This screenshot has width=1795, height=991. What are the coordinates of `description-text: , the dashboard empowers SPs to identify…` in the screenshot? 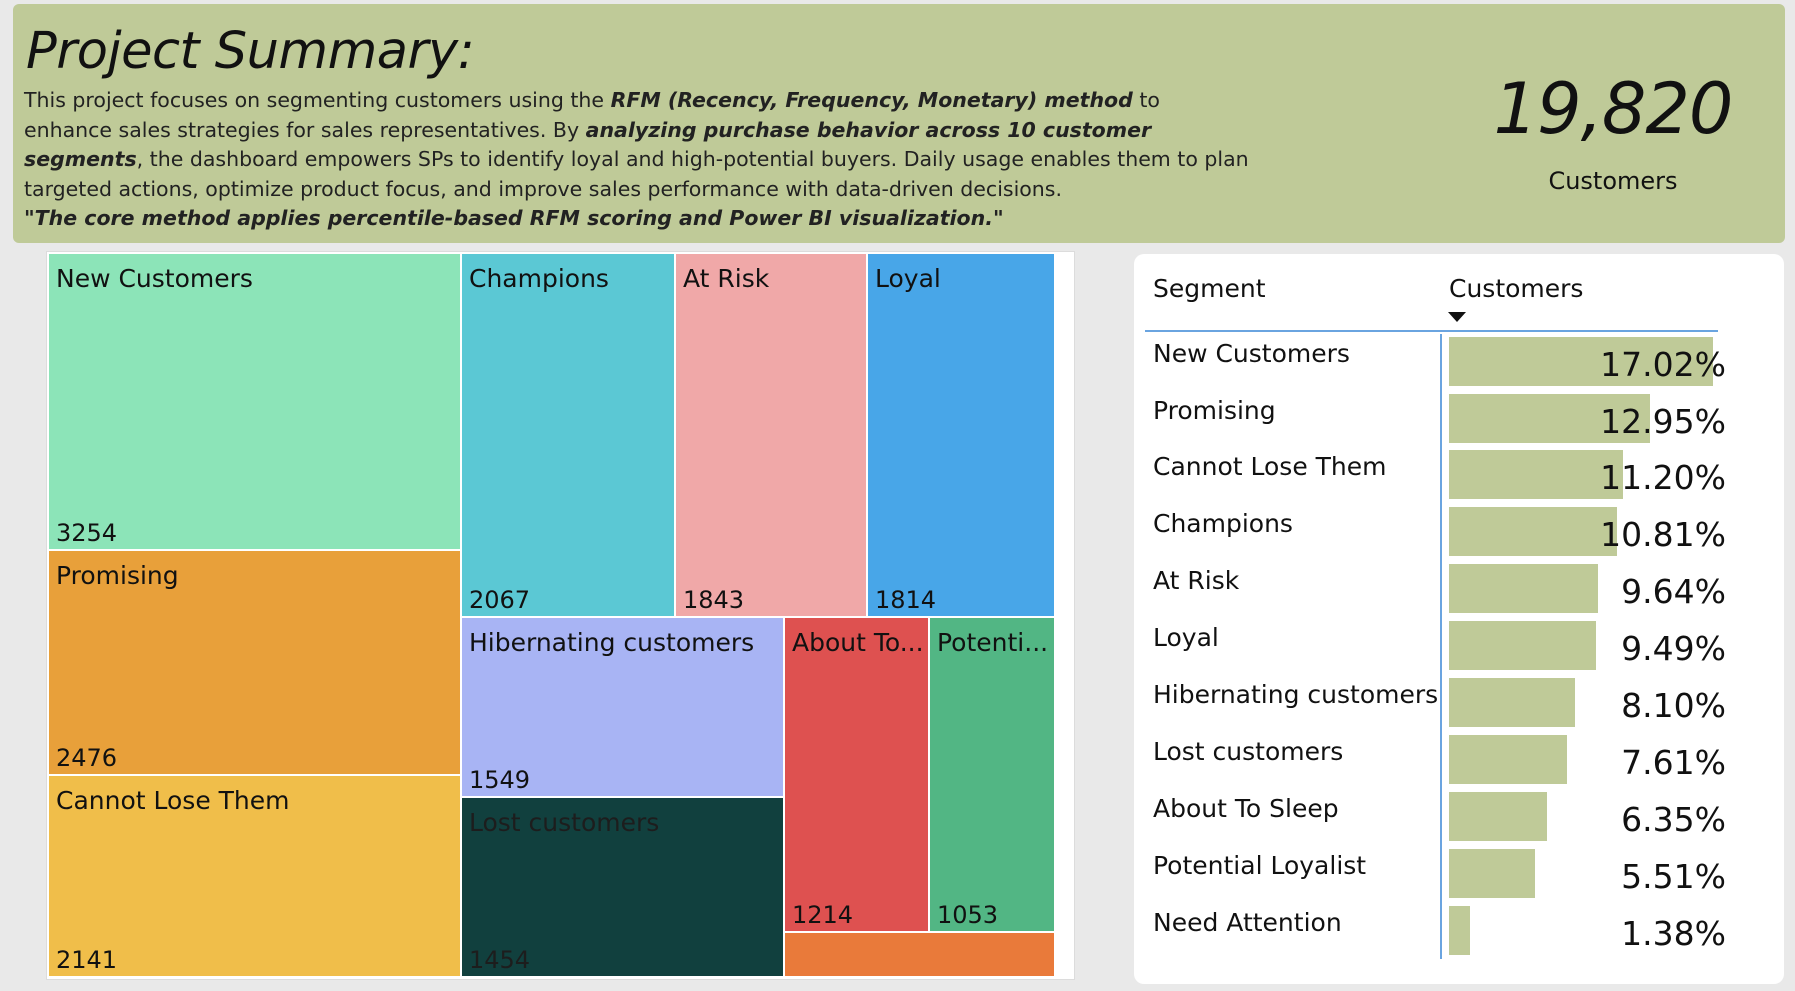 It's located at (636, 174).